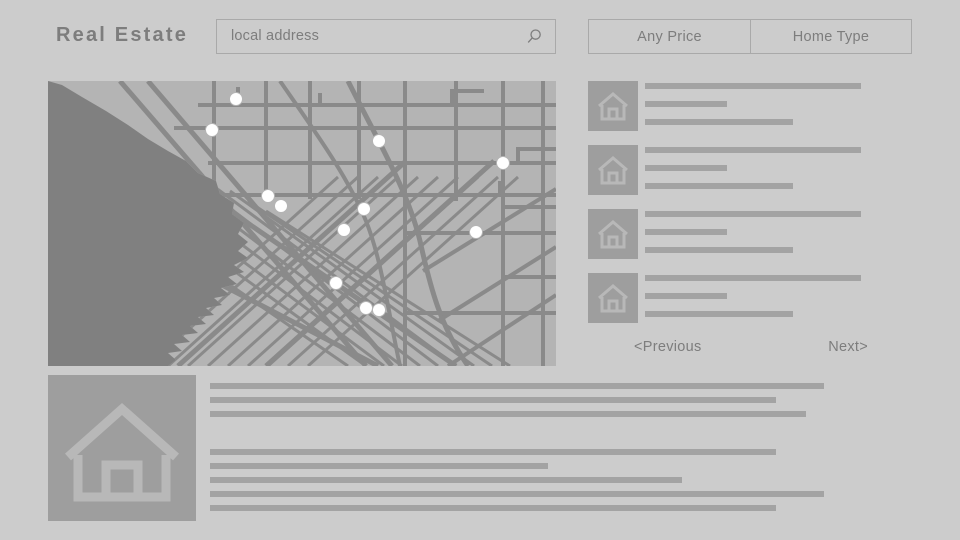 Image resolution: width=960 pixels, height=540 pixels. What do you see at coordinates (275, 36) in the screenshot?
I see `search-placeholder: local address` at bounding box center [275, 36].